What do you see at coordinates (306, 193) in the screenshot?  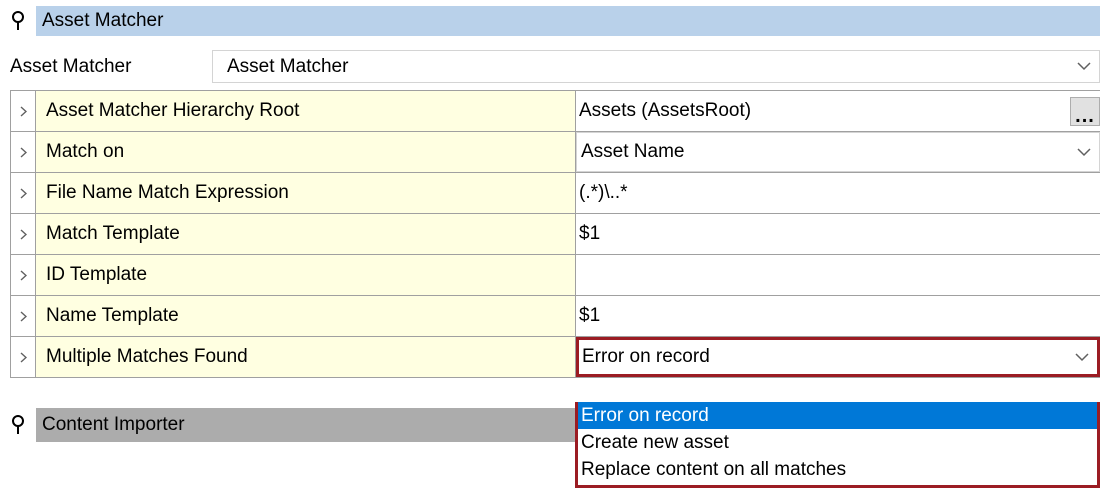 I see `property-name: File Name Match Expression` at bounding box center [306, 193].